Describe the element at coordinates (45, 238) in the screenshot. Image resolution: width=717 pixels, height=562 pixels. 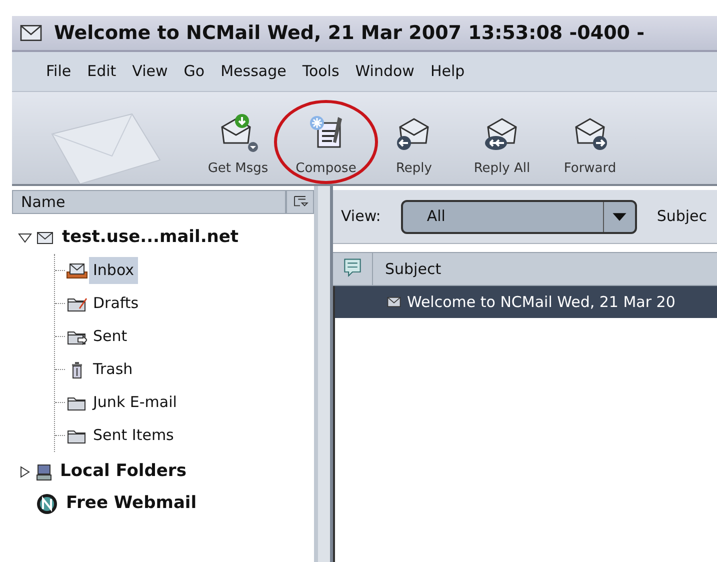
I see `mail-account-icon` at that location.